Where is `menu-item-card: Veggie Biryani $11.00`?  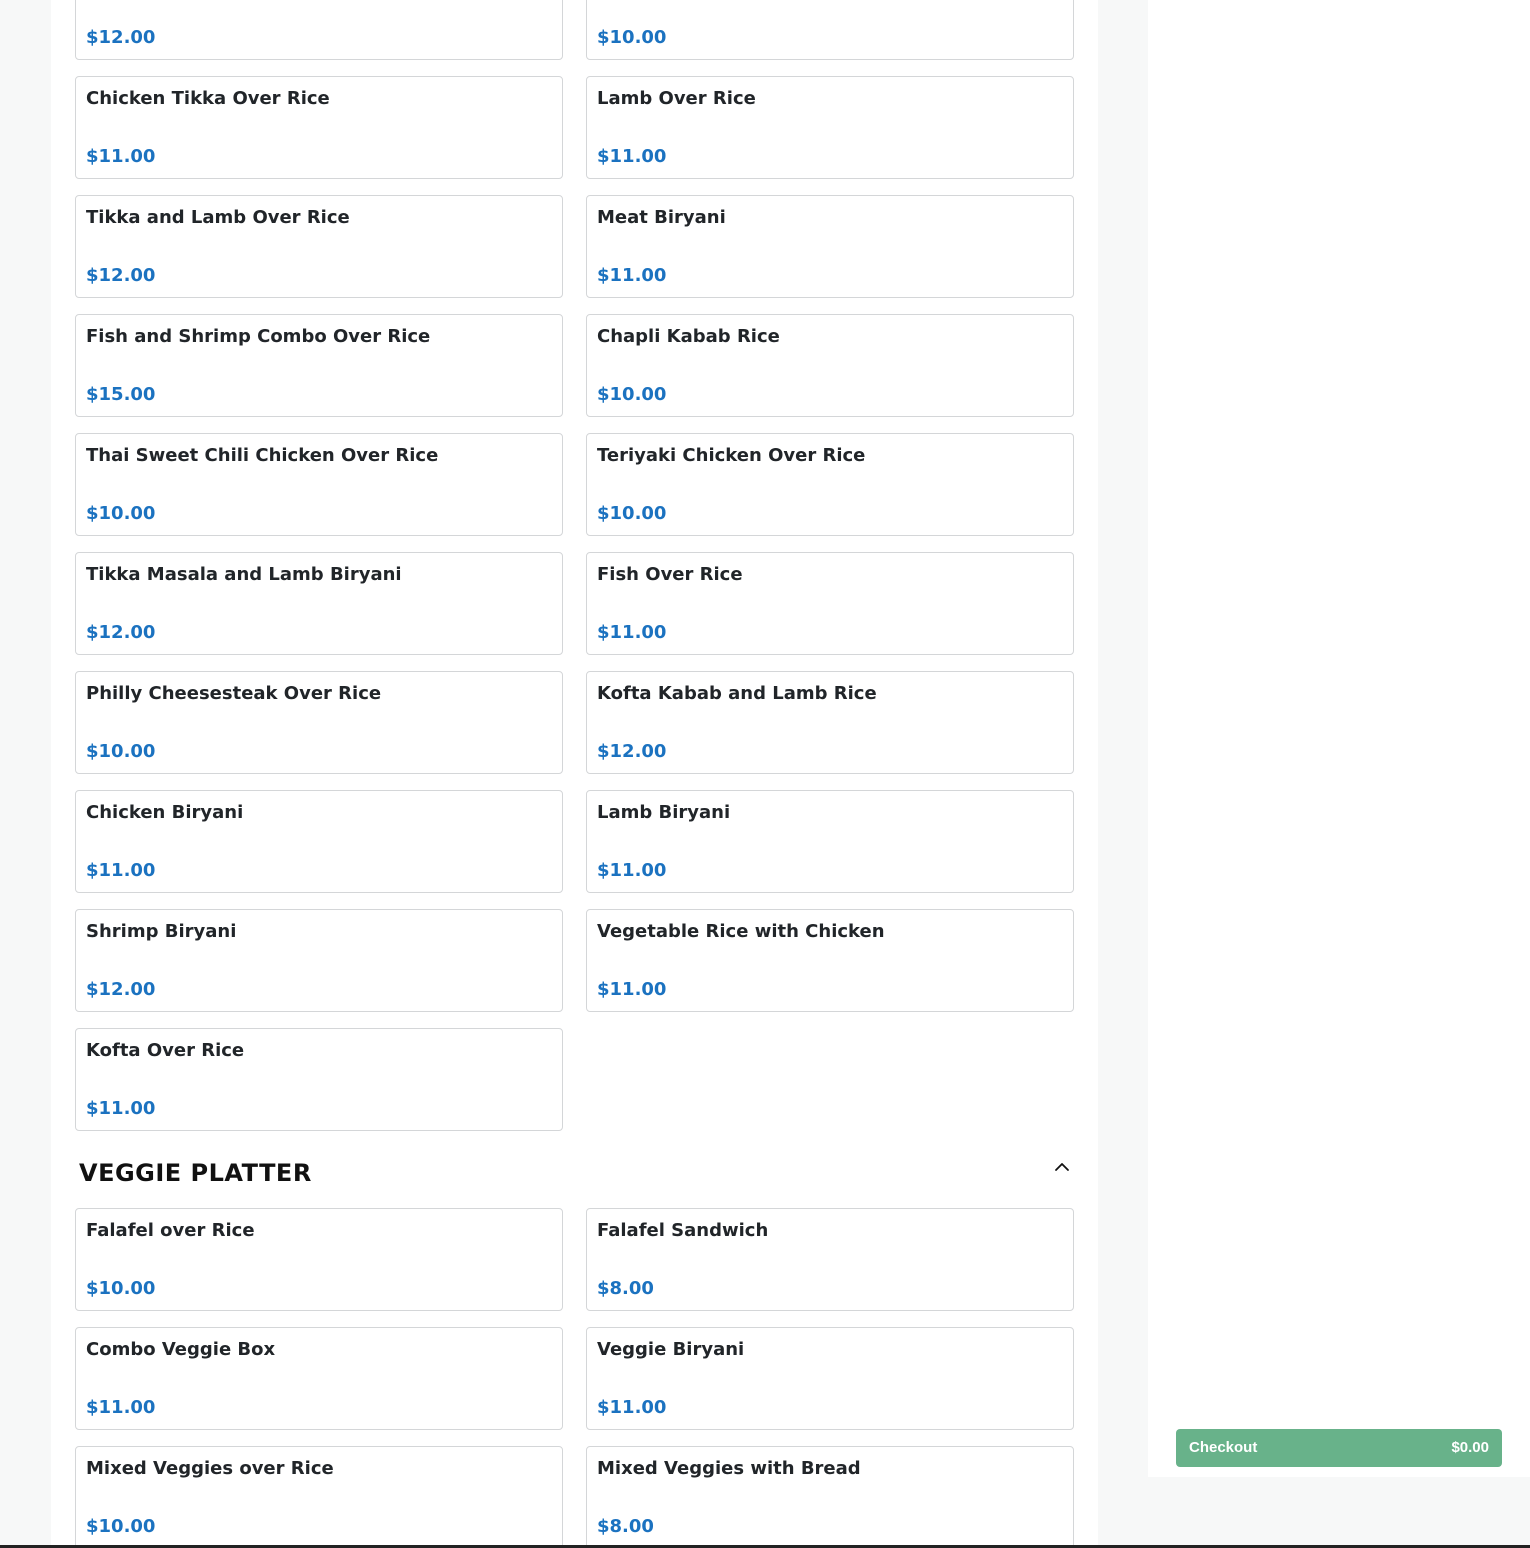 menu-item-card: Veggie Biryani $11.00 is located at coordinates (830, 1378).